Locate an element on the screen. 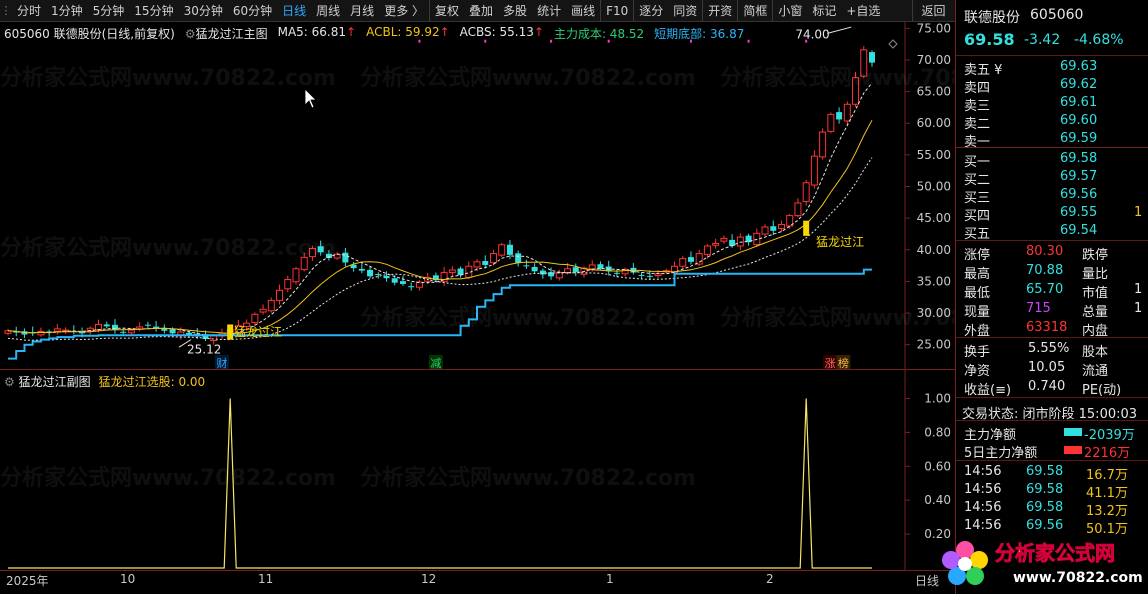 This screenshot has height=594, width=1148. toolbar-item: 复权 is located at coordinates (446, 11).